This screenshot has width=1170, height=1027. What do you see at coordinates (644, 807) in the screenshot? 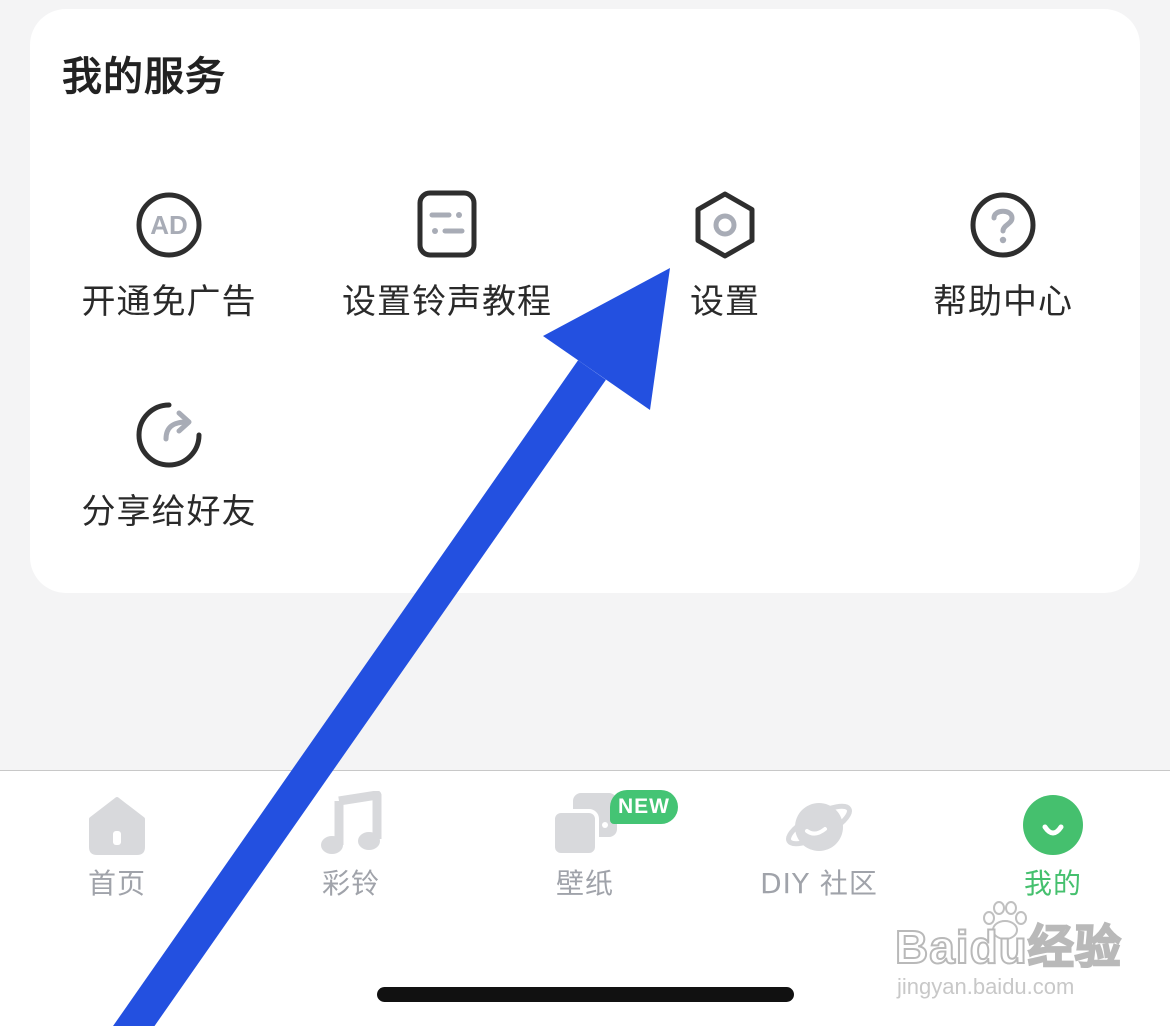
I see `new-badge: NEW` at bounding box center [644, 807].